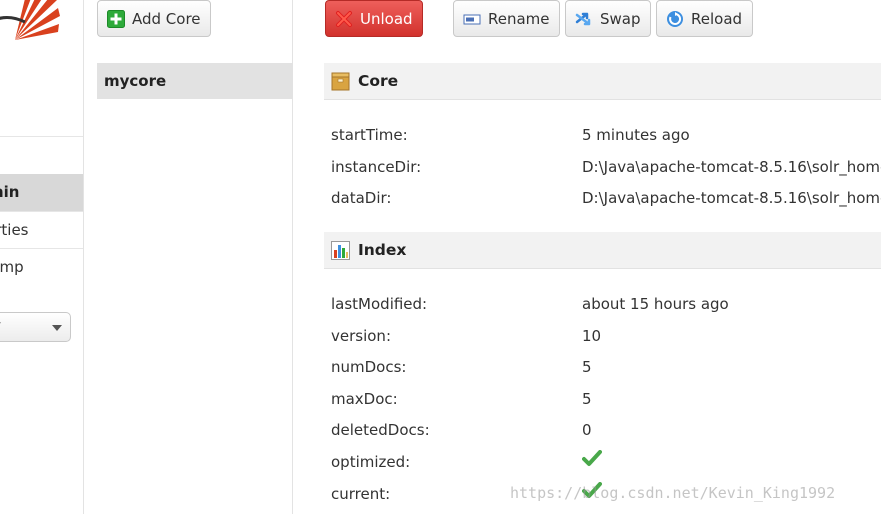 This screenshot has width=881, height=514. I want to click on field-value: 5 minutes ago, so click(636, 135).